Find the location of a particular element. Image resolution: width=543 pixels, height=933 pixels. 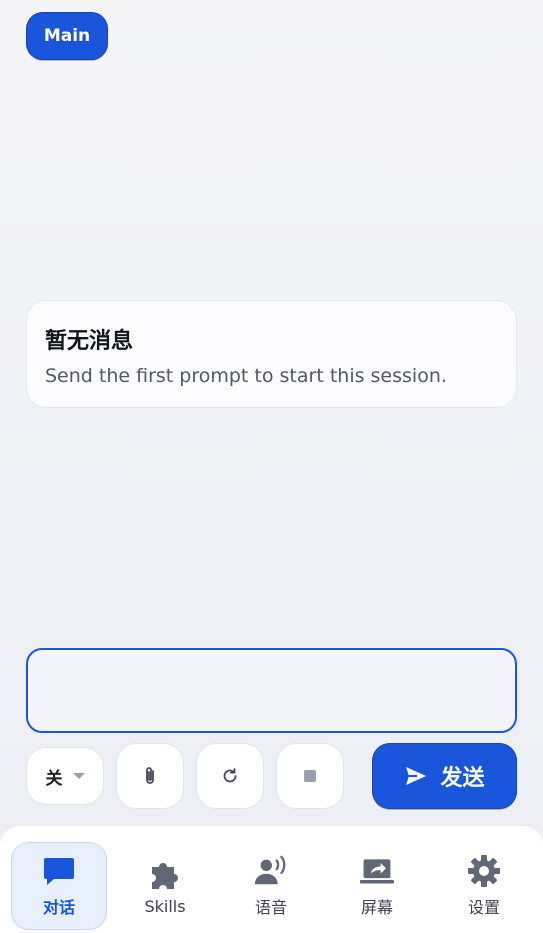

screen-share-icon is located at coordinates (377, 871).